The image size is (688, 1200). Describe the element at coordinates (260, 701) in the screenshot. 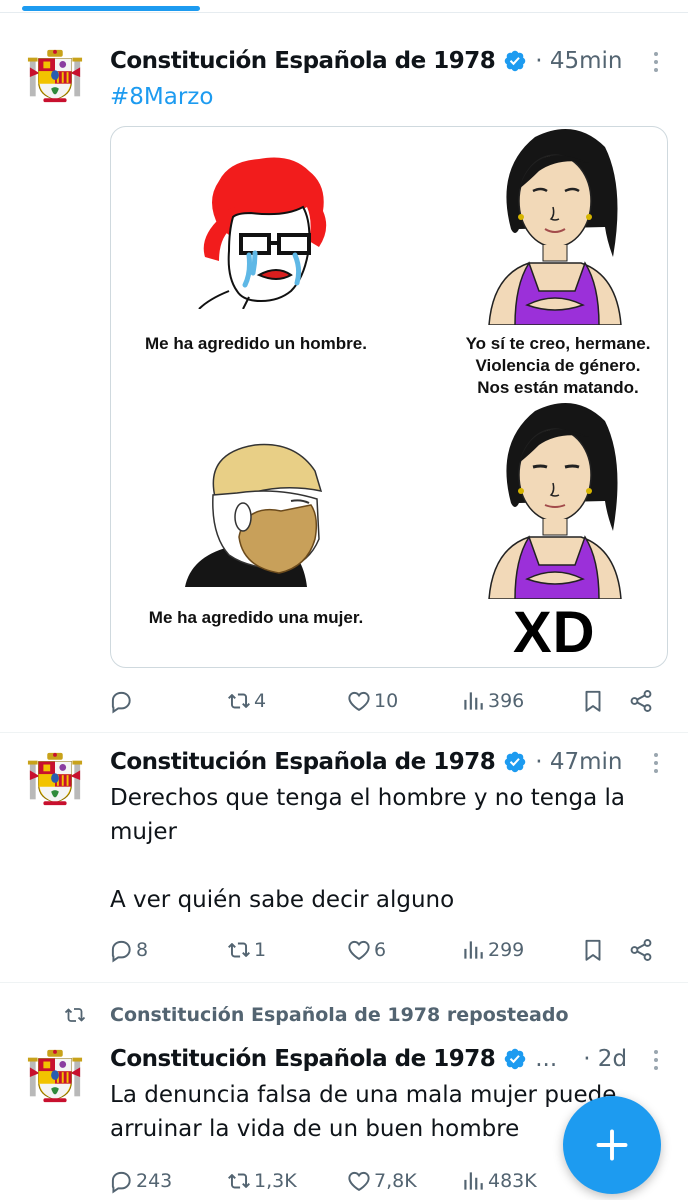

I see `repost-count: 4` at that location.